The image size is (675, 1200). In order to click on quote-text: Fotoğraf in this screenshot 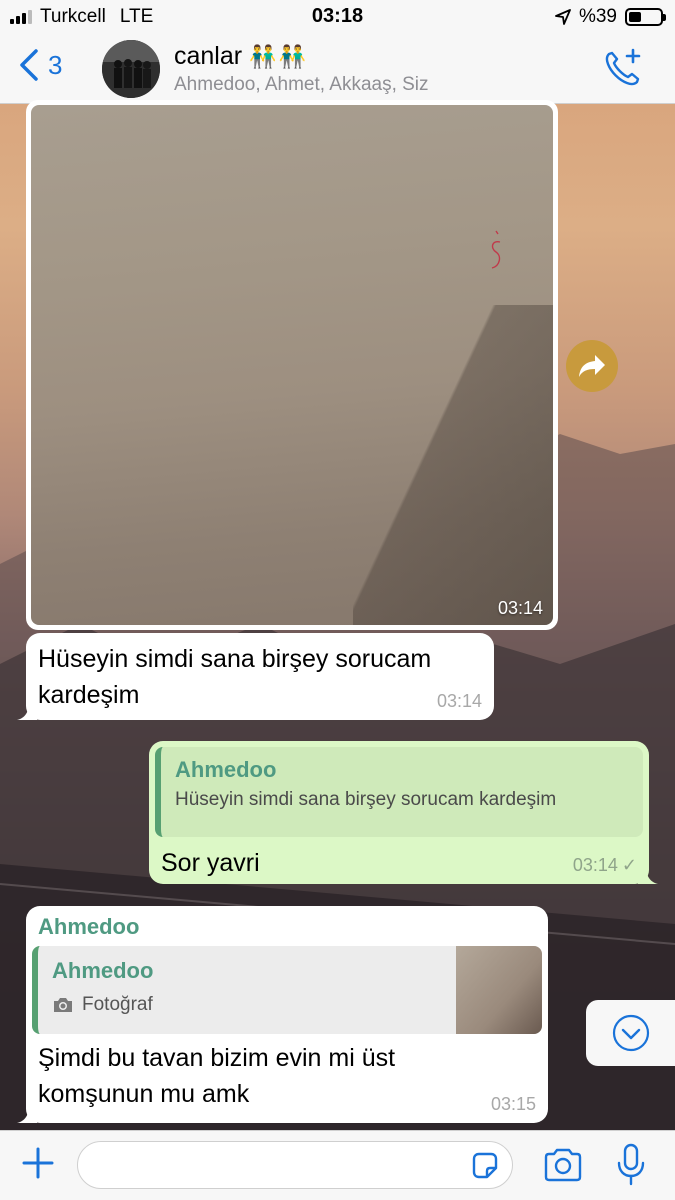, I will do `click(117, 1004)`.